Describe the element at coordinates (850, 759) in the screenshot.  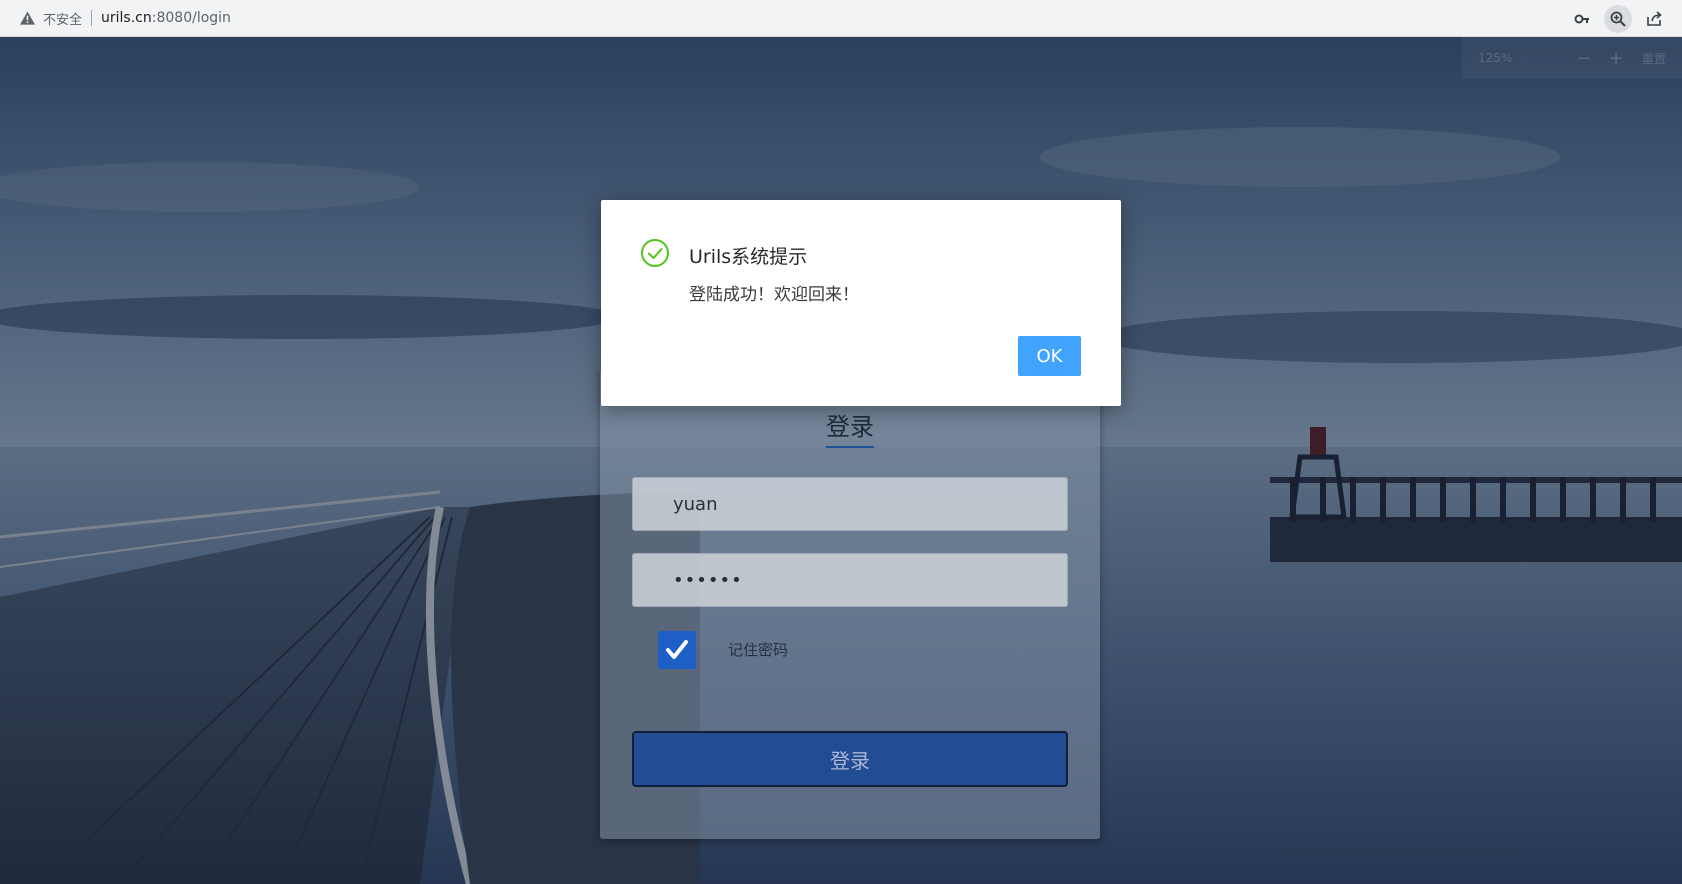
I see `login-button: 登录` at that location.